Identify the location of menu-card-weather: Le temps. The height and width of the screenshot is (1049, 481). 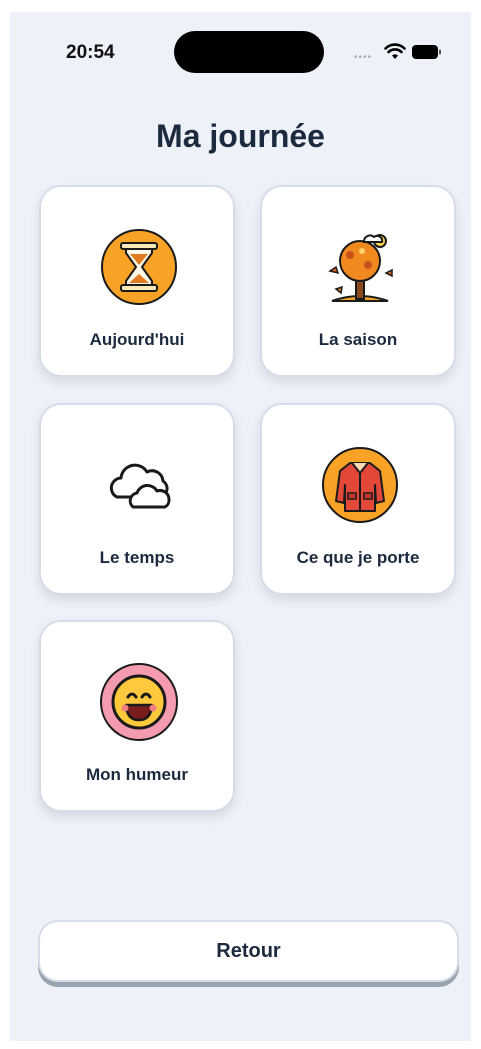
(137, 499).